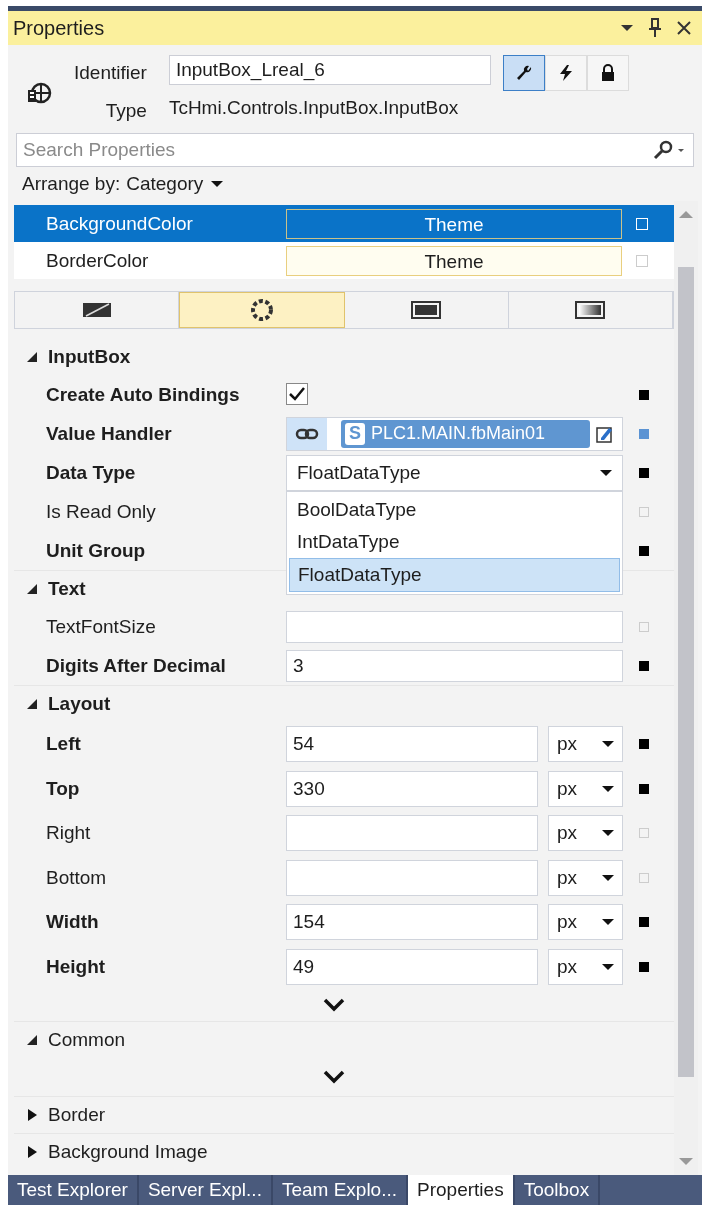  I want to click on category-name: Layout, so click(79, 704).